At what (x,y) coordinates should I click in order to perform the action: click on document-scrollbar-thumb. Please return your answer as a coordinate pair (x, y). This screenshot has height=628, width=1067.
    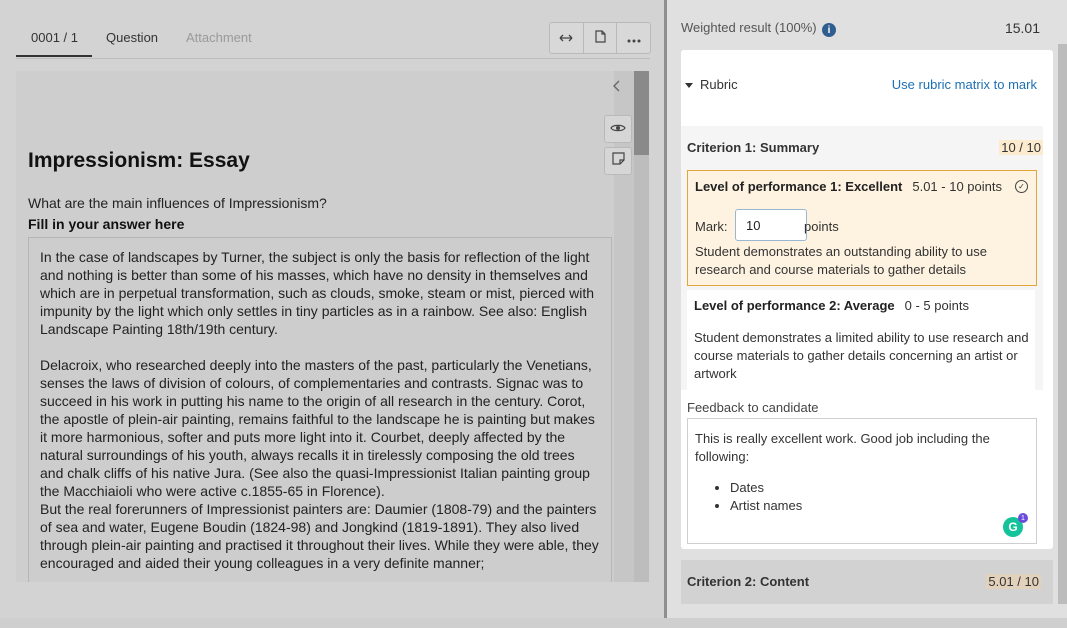
    Looking at the image, I should click on (641, 113).